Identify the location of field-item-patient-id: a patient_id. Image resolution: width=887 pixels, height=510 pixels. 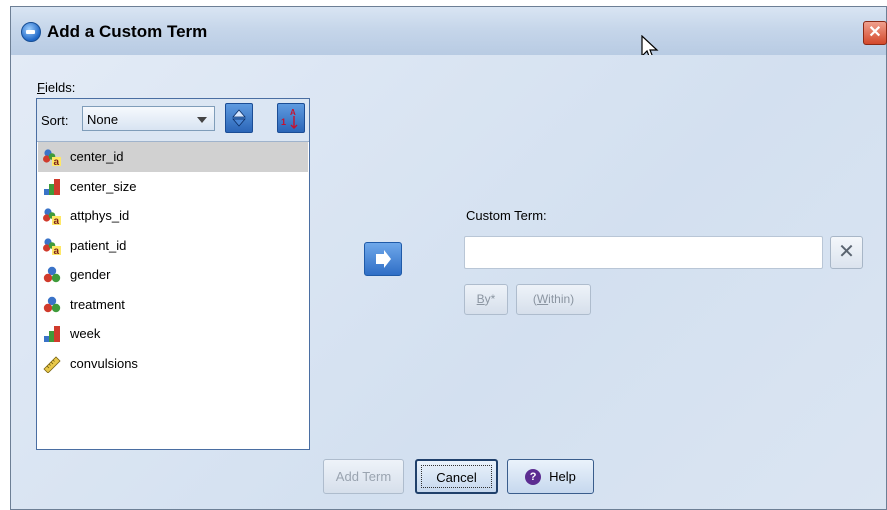
(173, 246).